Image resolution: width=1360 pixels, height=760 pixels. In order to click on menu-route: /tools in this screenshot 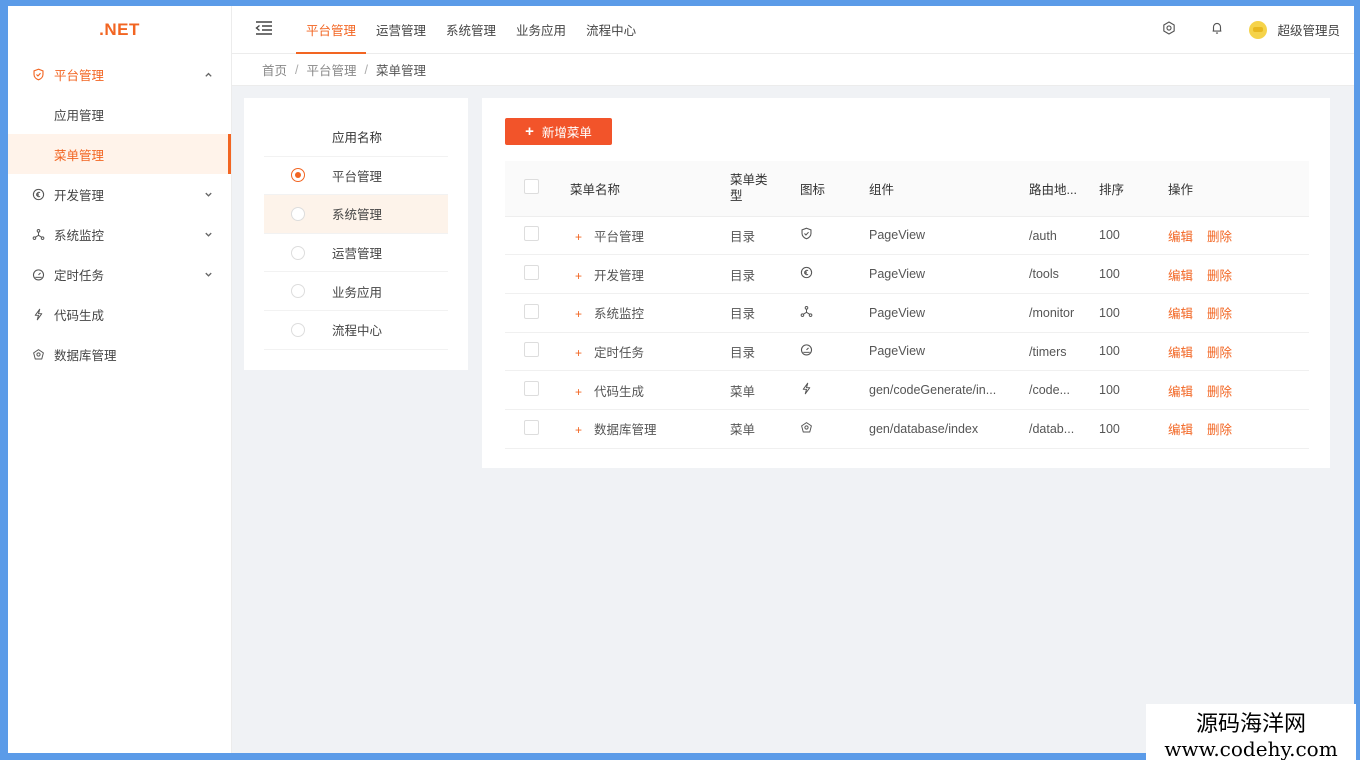, I will do `click(1044, 274)`.